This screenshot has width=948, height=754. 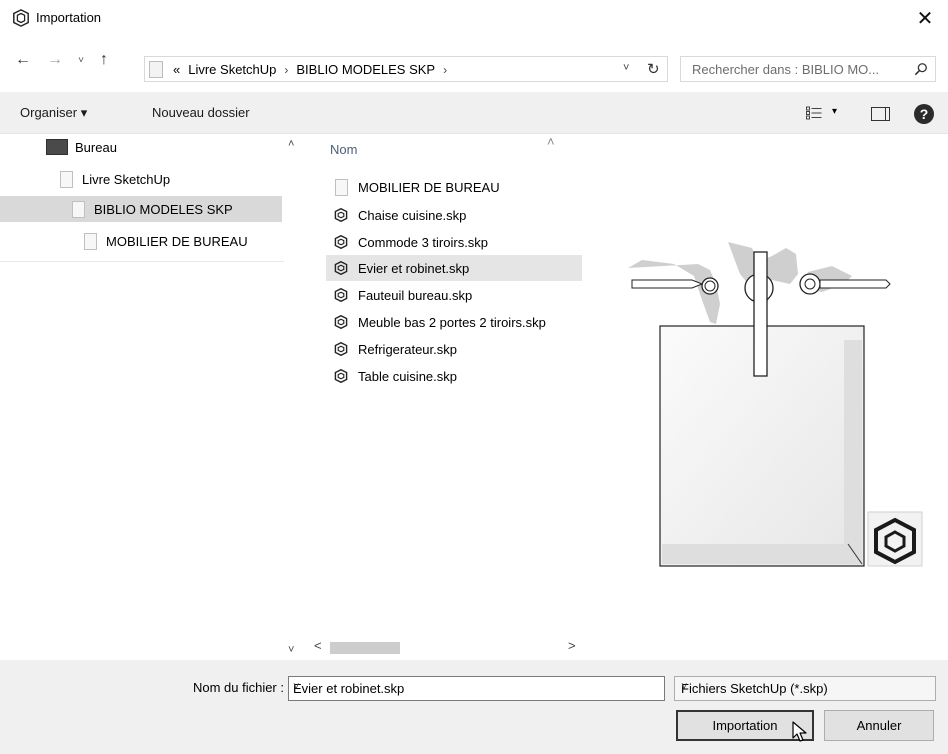 I want to click on filename-input: Evier et robinet.skp ˅, so click(x=476, y=688).